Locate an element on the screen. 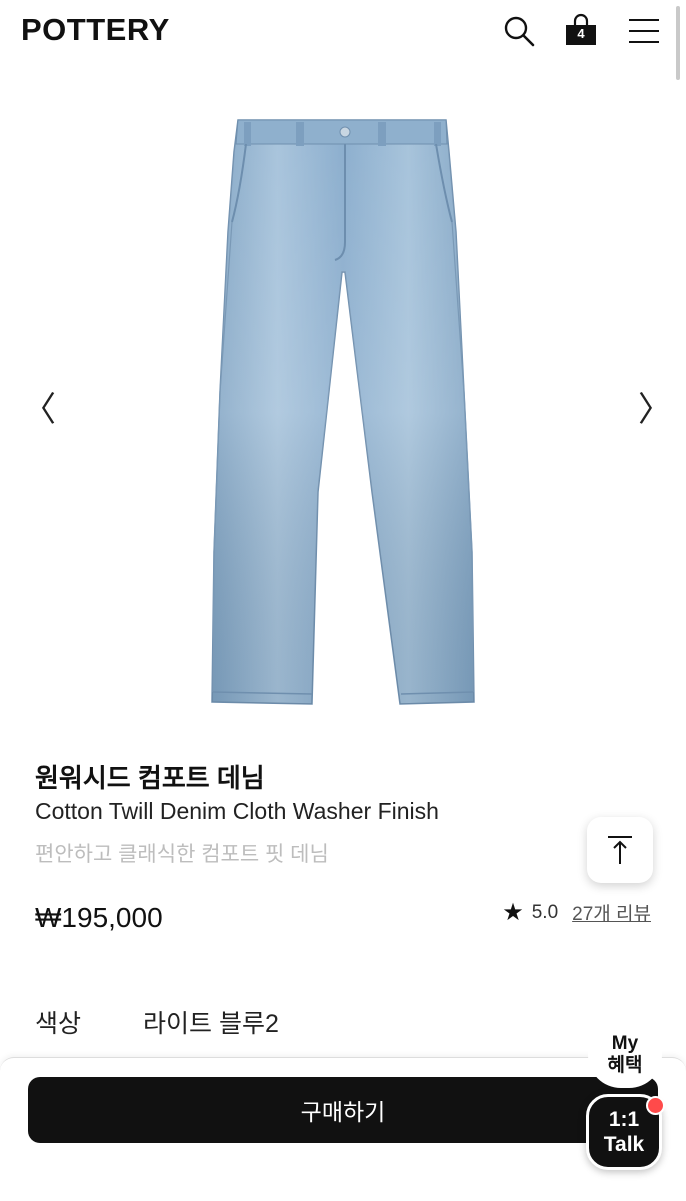 This screenshot has width=686, height=1201. product-subtitle: 편안하고 클래식한 컴포트 핏 데님 is located at coordinates (182, 854).